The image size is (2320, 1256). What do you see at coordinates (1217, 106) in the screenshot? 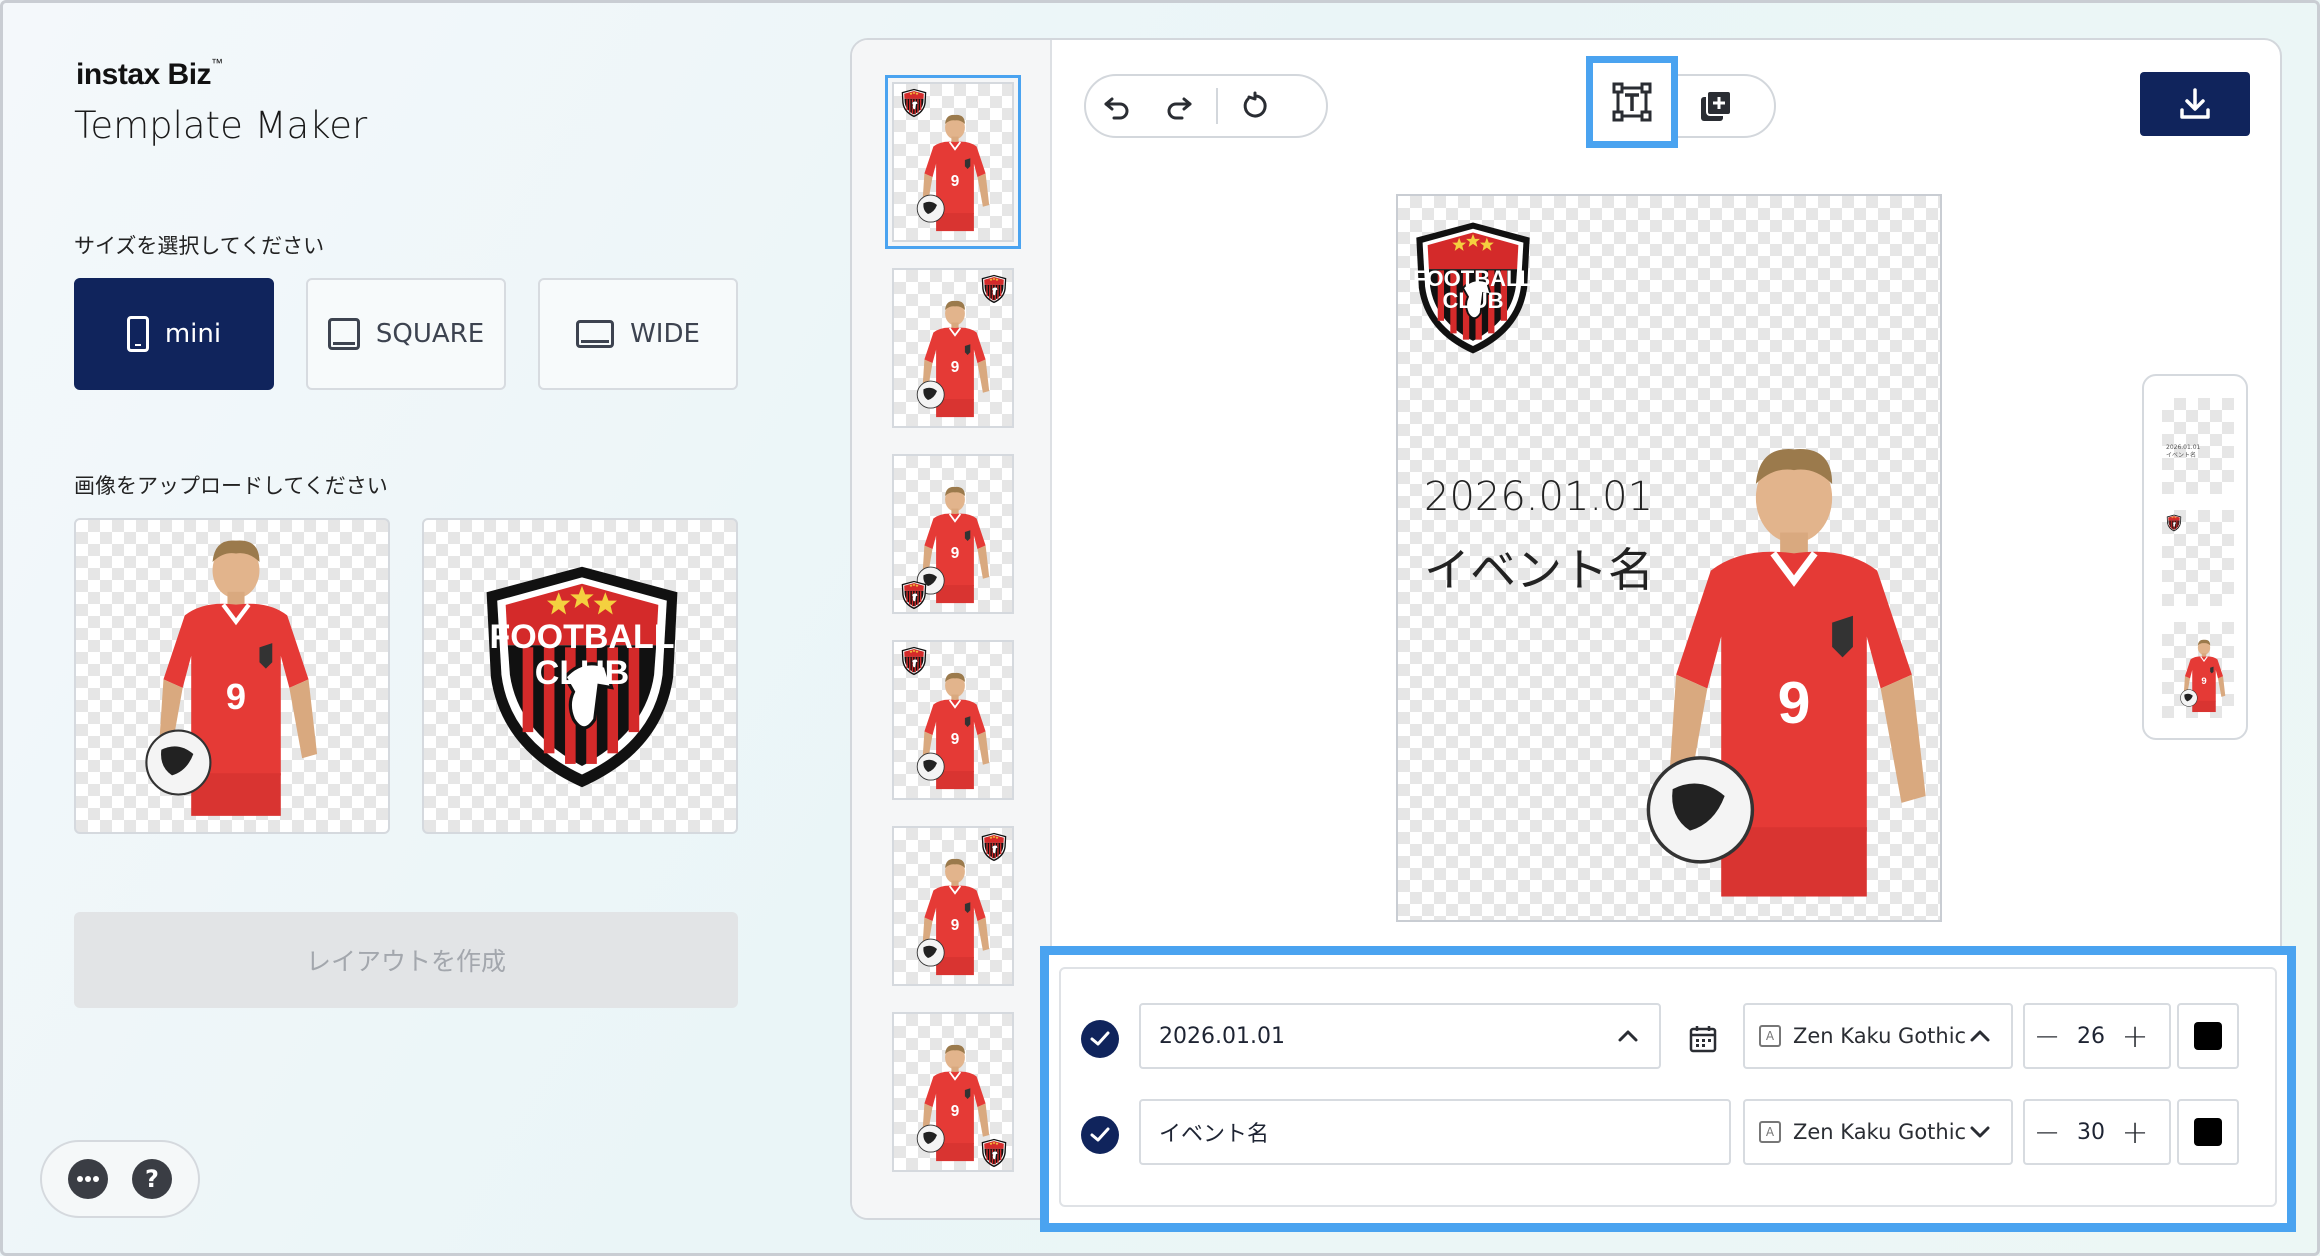
I see `toolbar-divider` at bounding box center [1217, 106].